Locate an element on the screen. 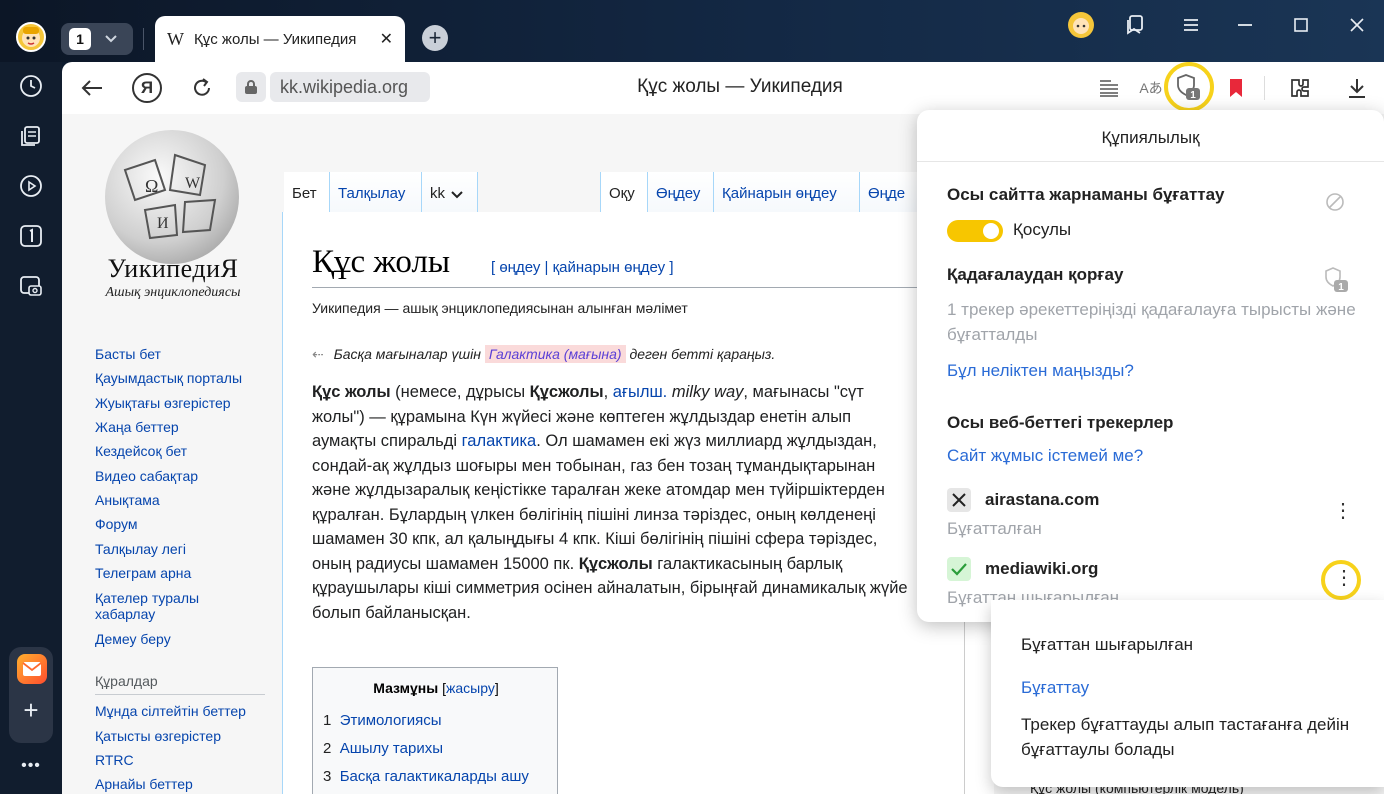  heading-edit-links: [ өңдеу | қайнарын өңдеу ] is located at coordinates (582, 267).